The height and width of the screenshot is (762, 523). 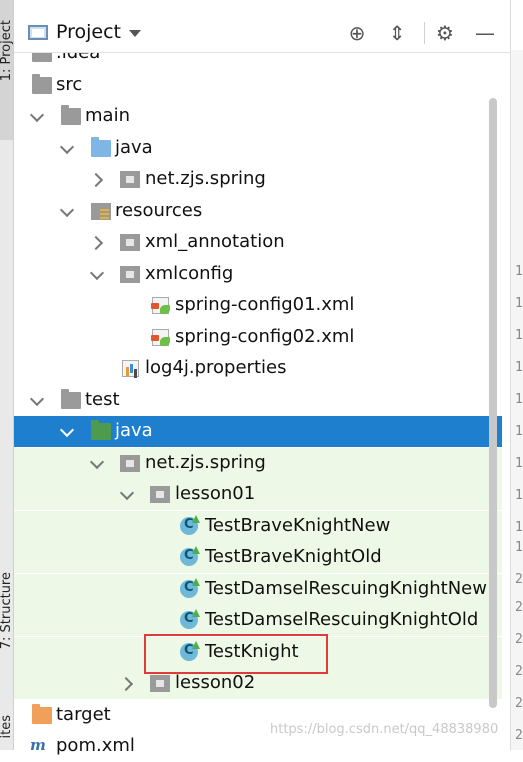 What do you see at coordinates (236, 654) in the screenshot?
I see `highlight-box` at bounding box center [236, 654].